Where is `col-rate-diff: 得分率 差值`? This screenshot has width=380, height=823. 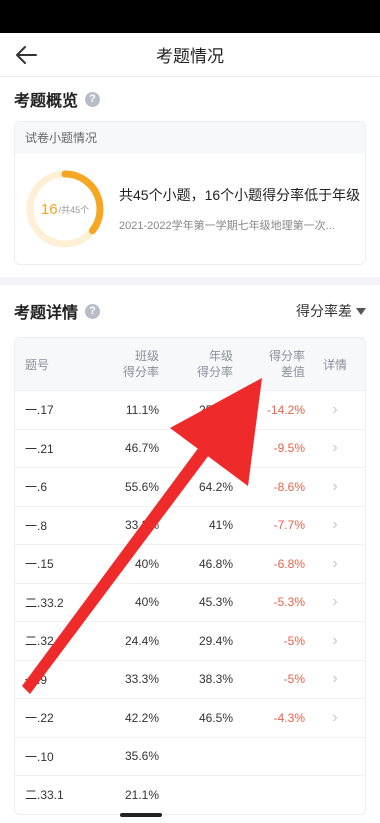
col-rate-diff: 得分率 差值 is located at coordinates (269, 364).